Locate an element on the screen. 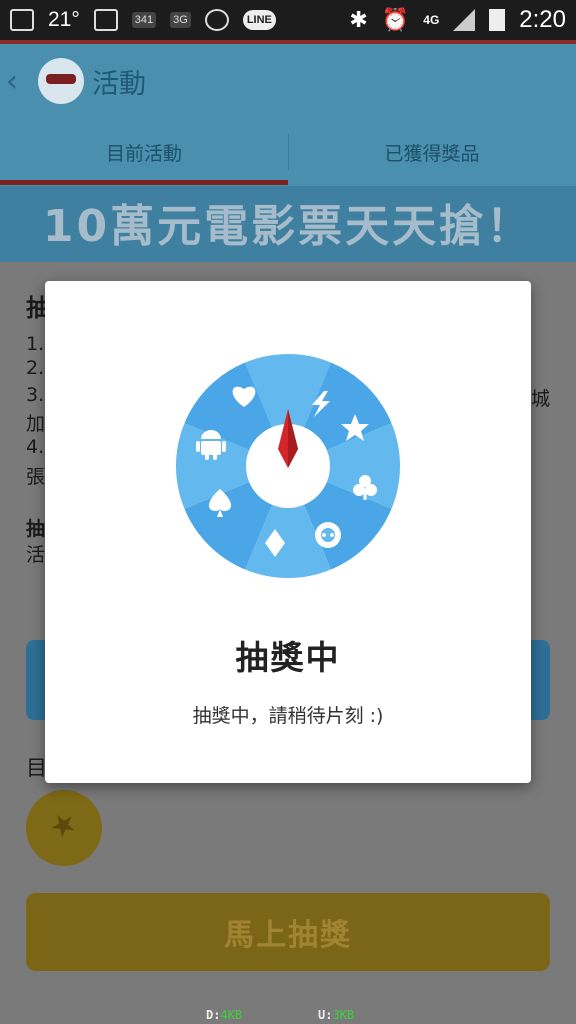 The image size is (576, 1024). draw-now-button: 馬上抽獎 is located at coordinates (288, 932).